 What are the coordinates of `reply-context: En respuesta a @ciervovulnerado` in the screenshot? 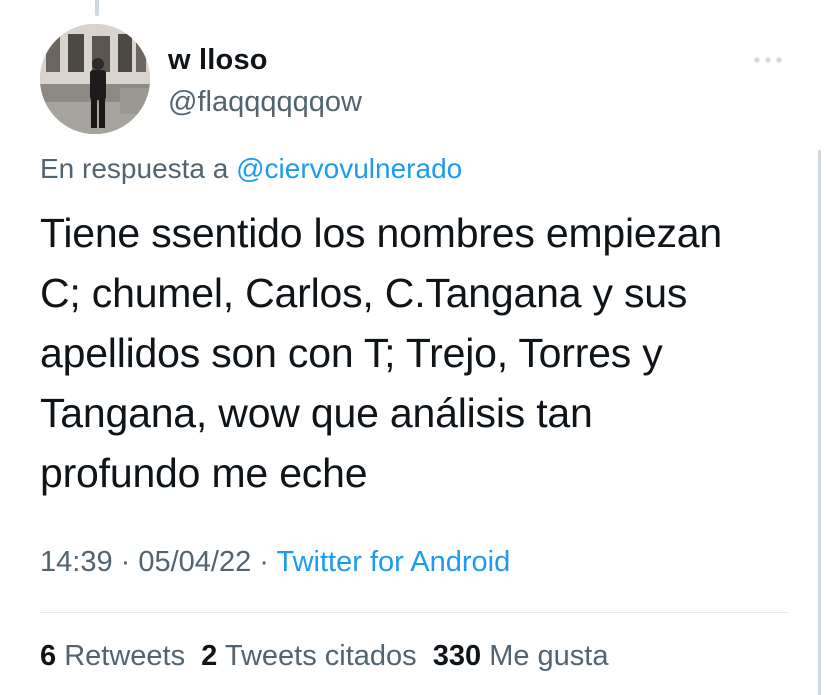 It's located at (251, 169).